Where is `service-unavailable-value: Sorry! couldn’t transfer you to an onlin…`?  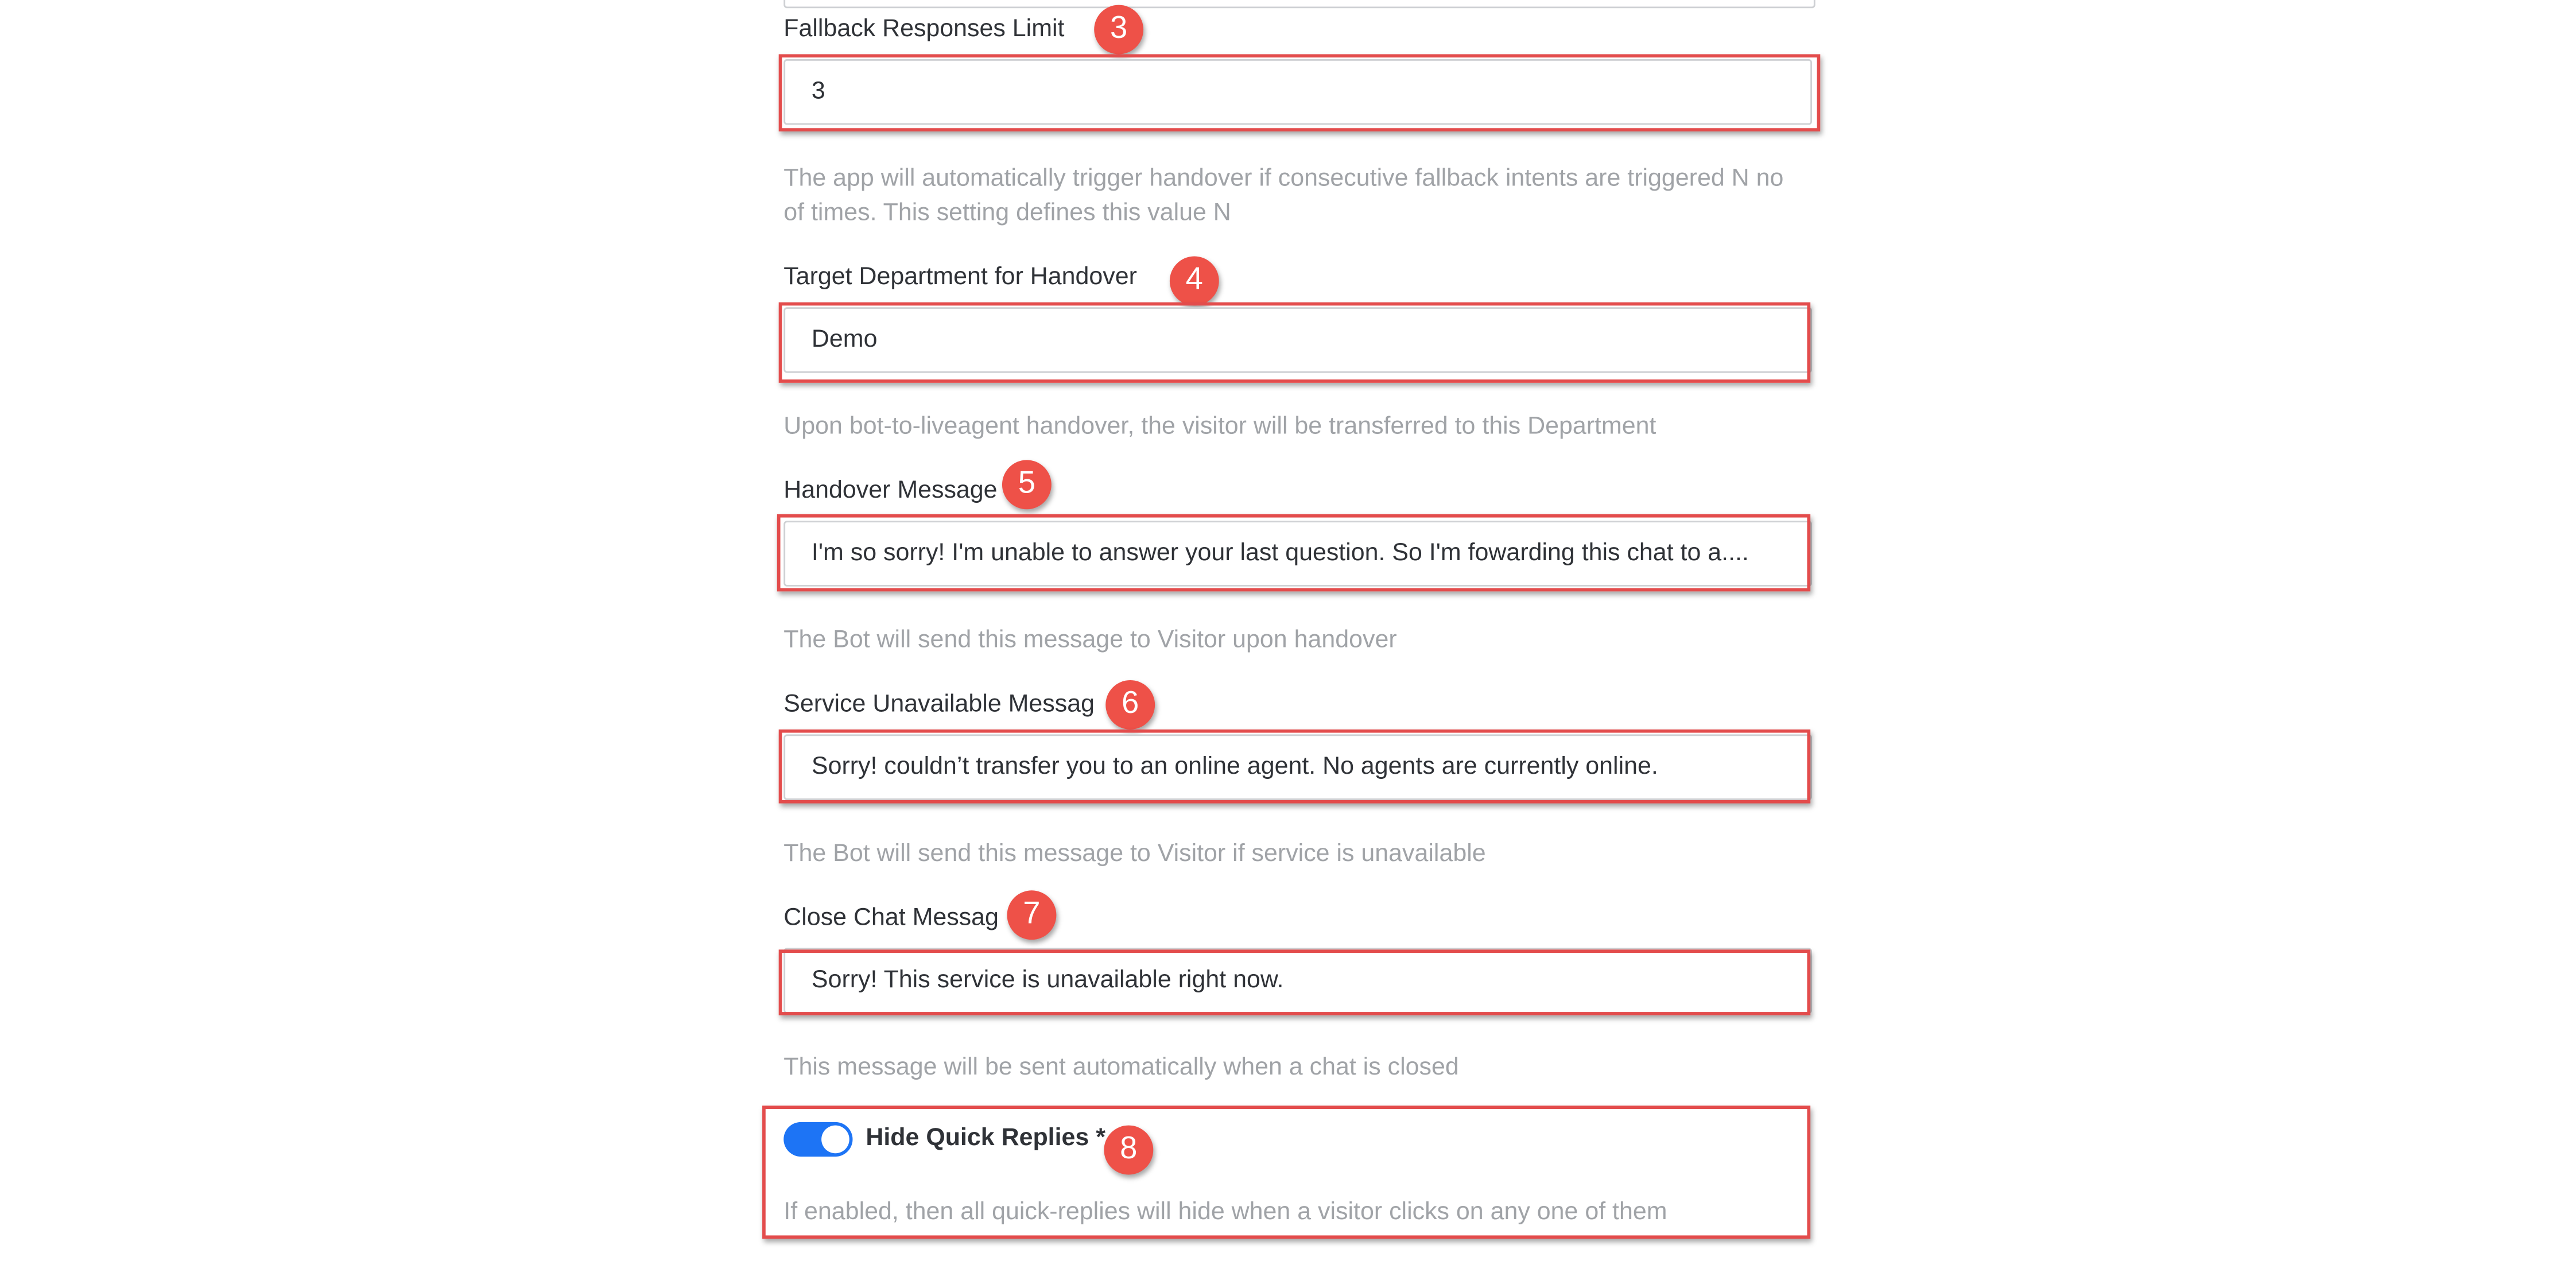 service-unavailable-value: Sorry! couldn’t transfer you to an onlin… is located at coordinates (1234, 766).